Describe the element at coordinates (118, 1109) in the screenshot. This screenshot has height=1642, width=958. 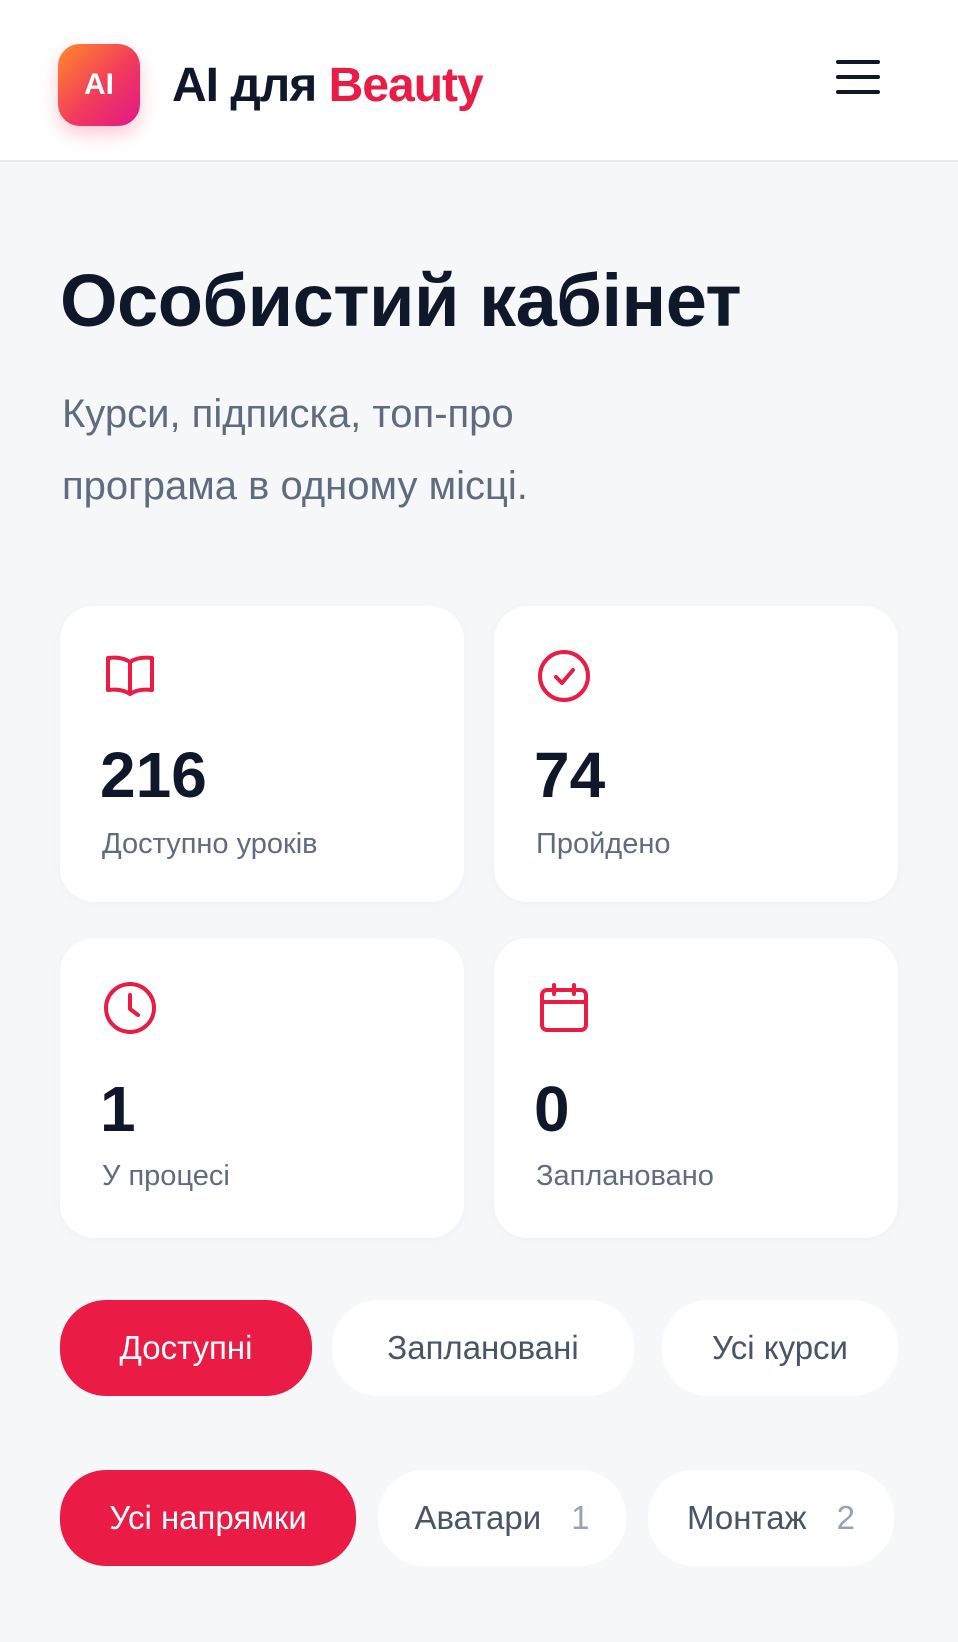
I see `stat-value: 1` at that location.